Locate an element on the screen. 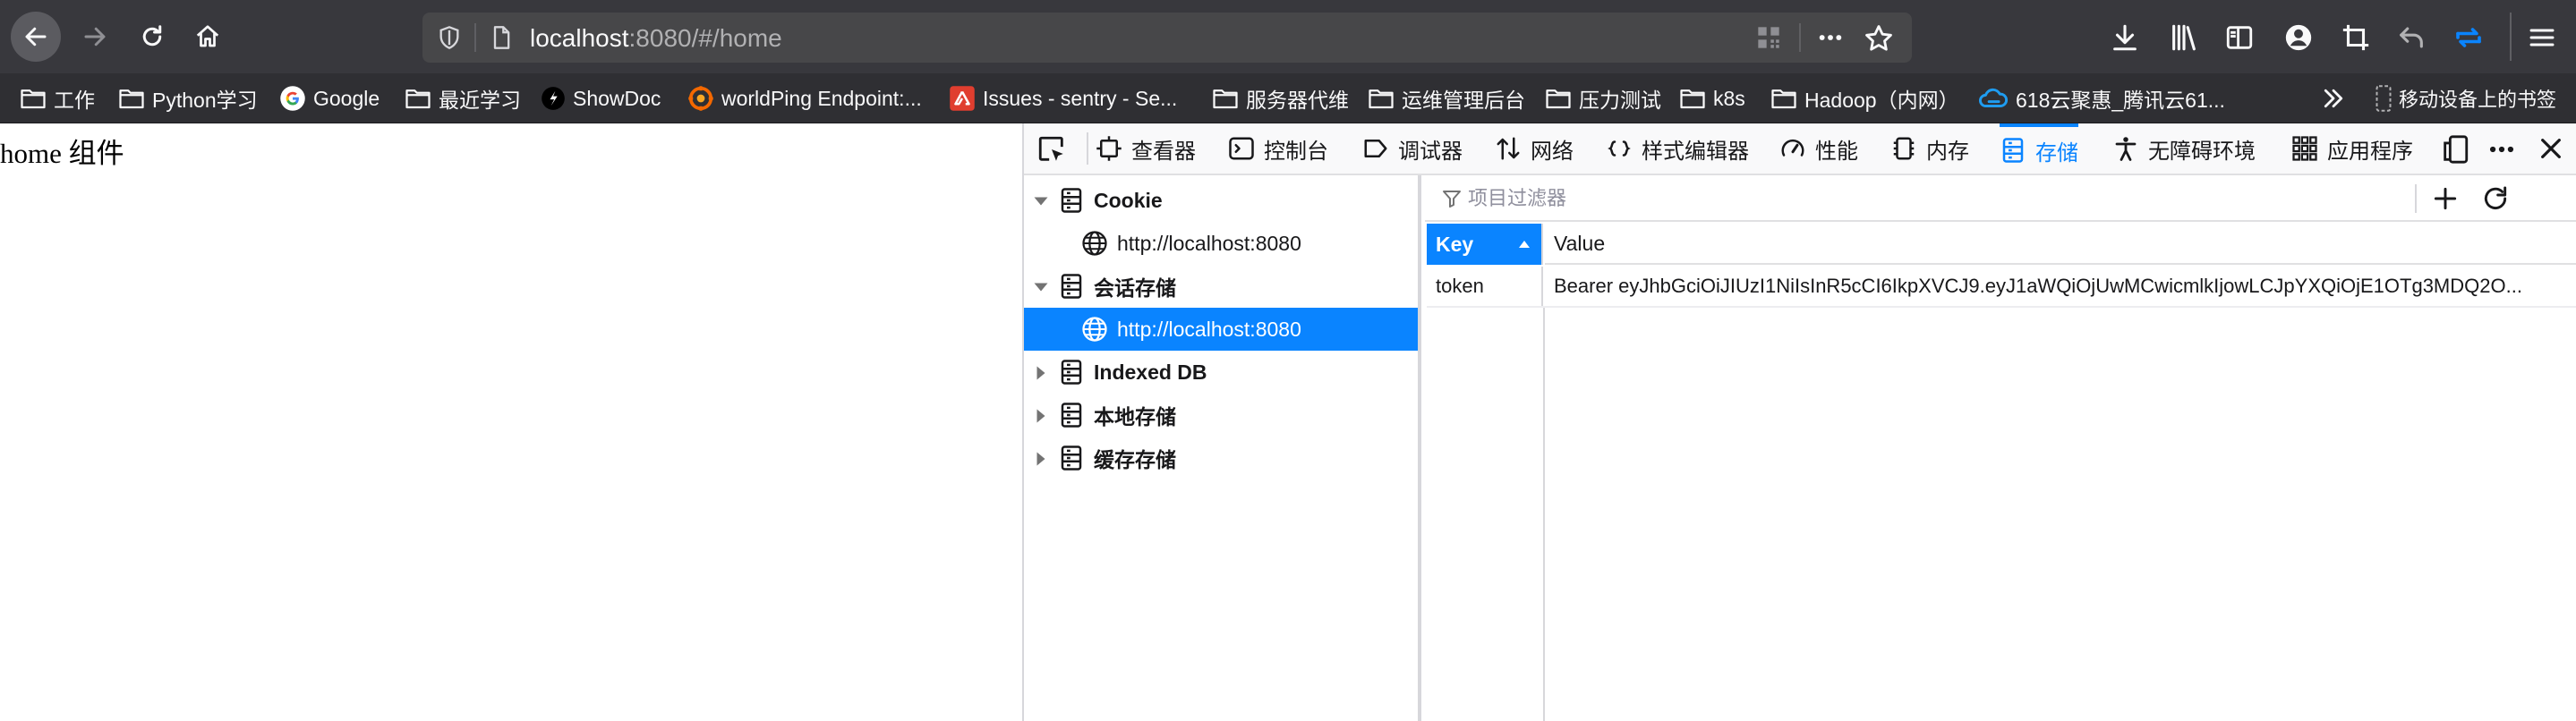 This screenshot has height=721, width=2576. google-icon is located at coordinates (292, 98).